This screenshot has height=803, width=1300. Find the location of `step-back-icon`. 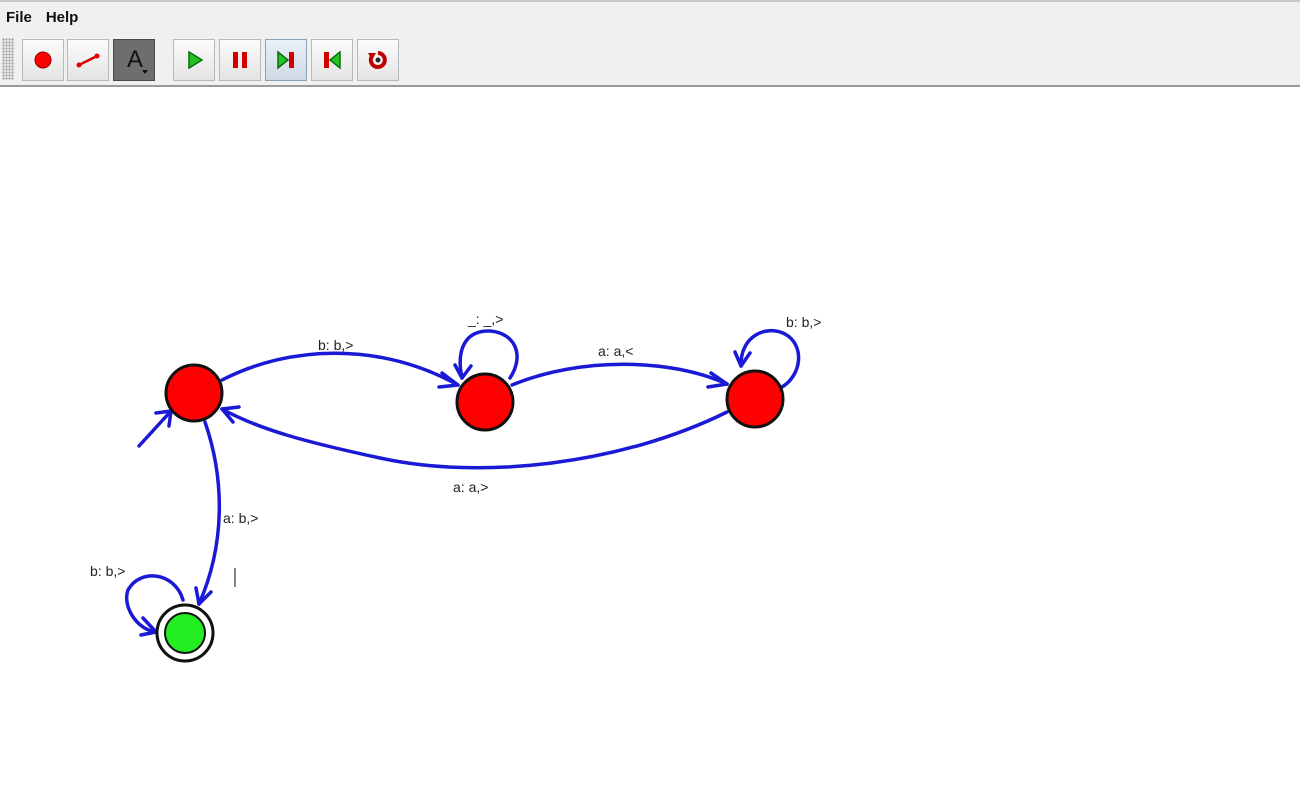

step-back-icon is located at coordinates (332, 60).